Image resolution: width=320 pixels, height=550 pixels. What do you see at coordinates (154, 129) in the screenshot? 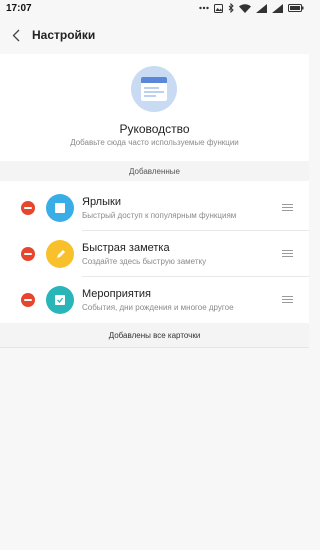
I see `guide-title: Руководство` at bounding box center [154, 129].